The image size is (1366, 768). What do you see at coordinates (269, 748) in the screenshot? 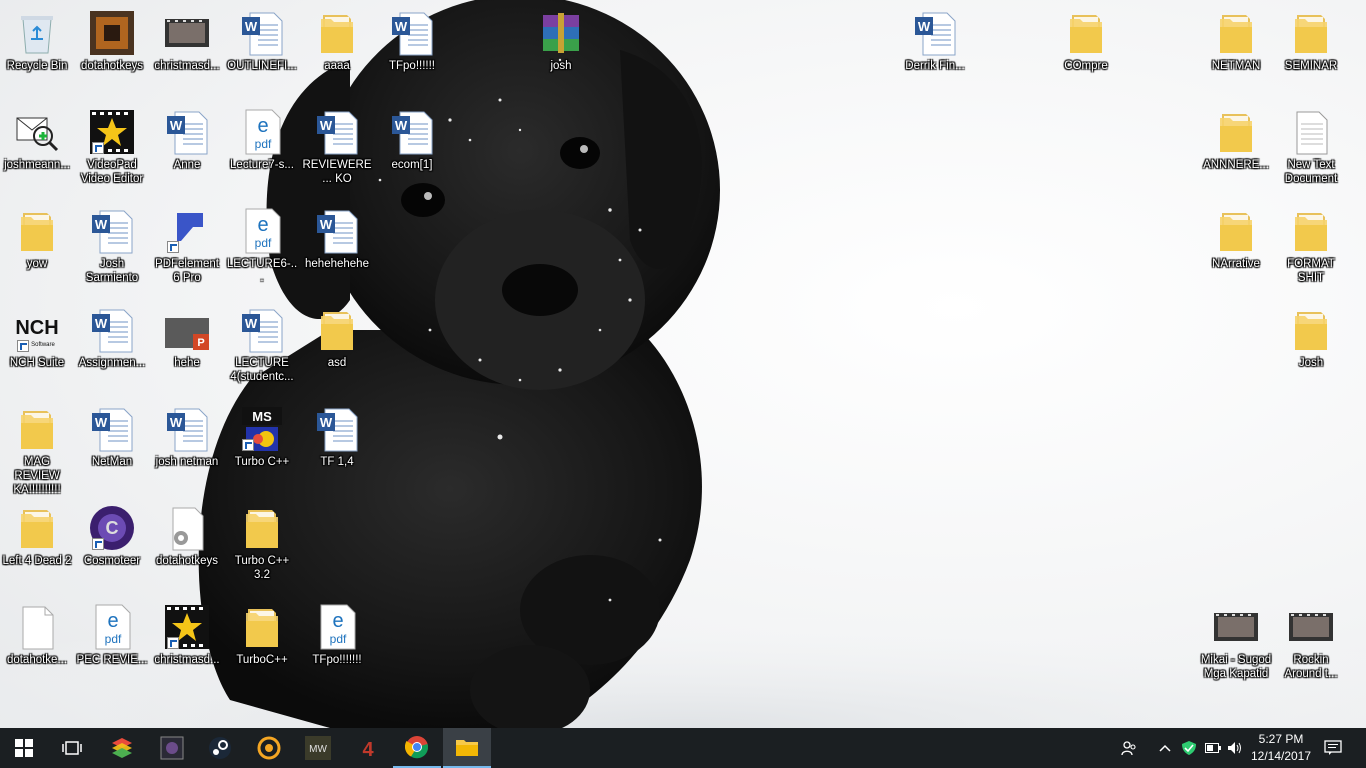
I see `taskbar-garena` at bounding box center [269, 748].